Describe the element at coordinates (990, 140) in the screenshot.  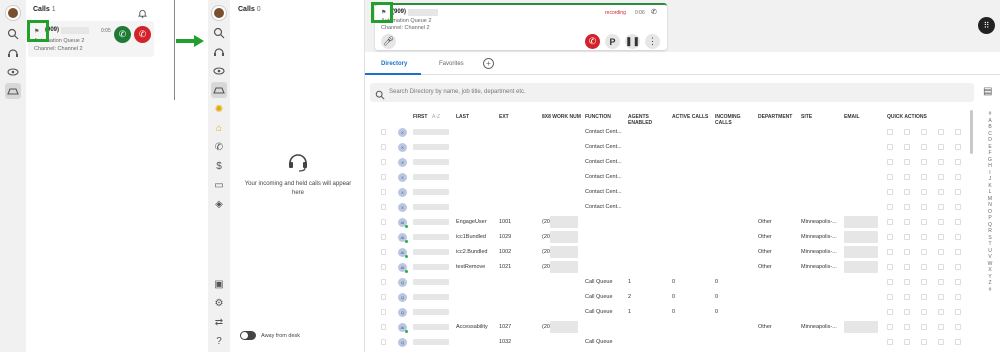
I see `alphabet-letter: D` at that location.